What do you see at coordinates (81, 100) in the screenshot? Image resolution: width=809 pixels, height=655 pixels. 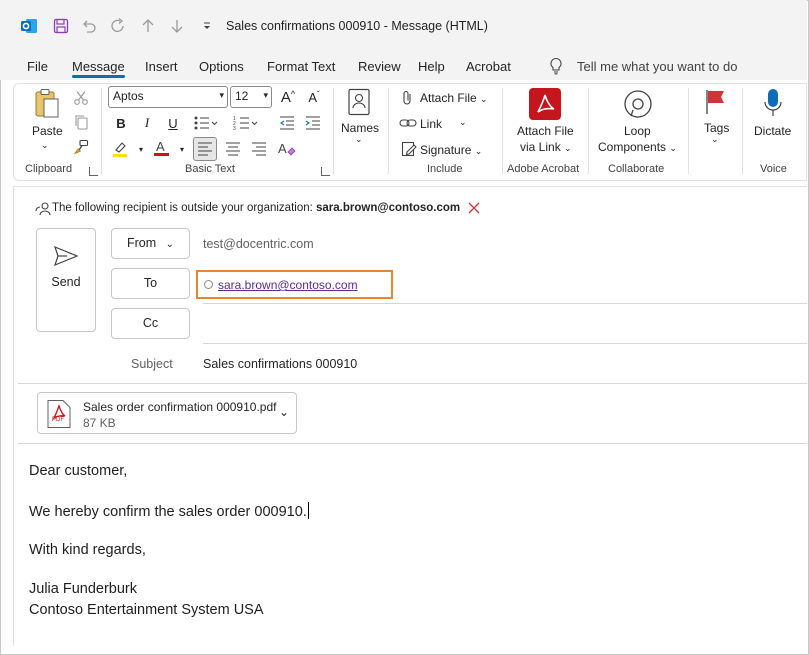 I see `cut-icon` at bounding box center [81, 100].